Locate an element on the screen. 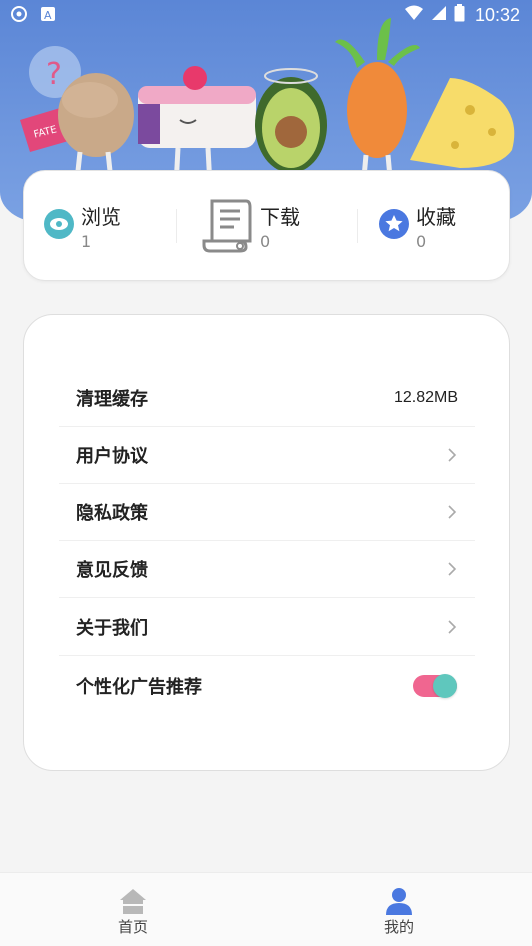 Image resolution: width=532 pixels, height=946 pixels. svg-text: A is located at coordinates (48, 15).